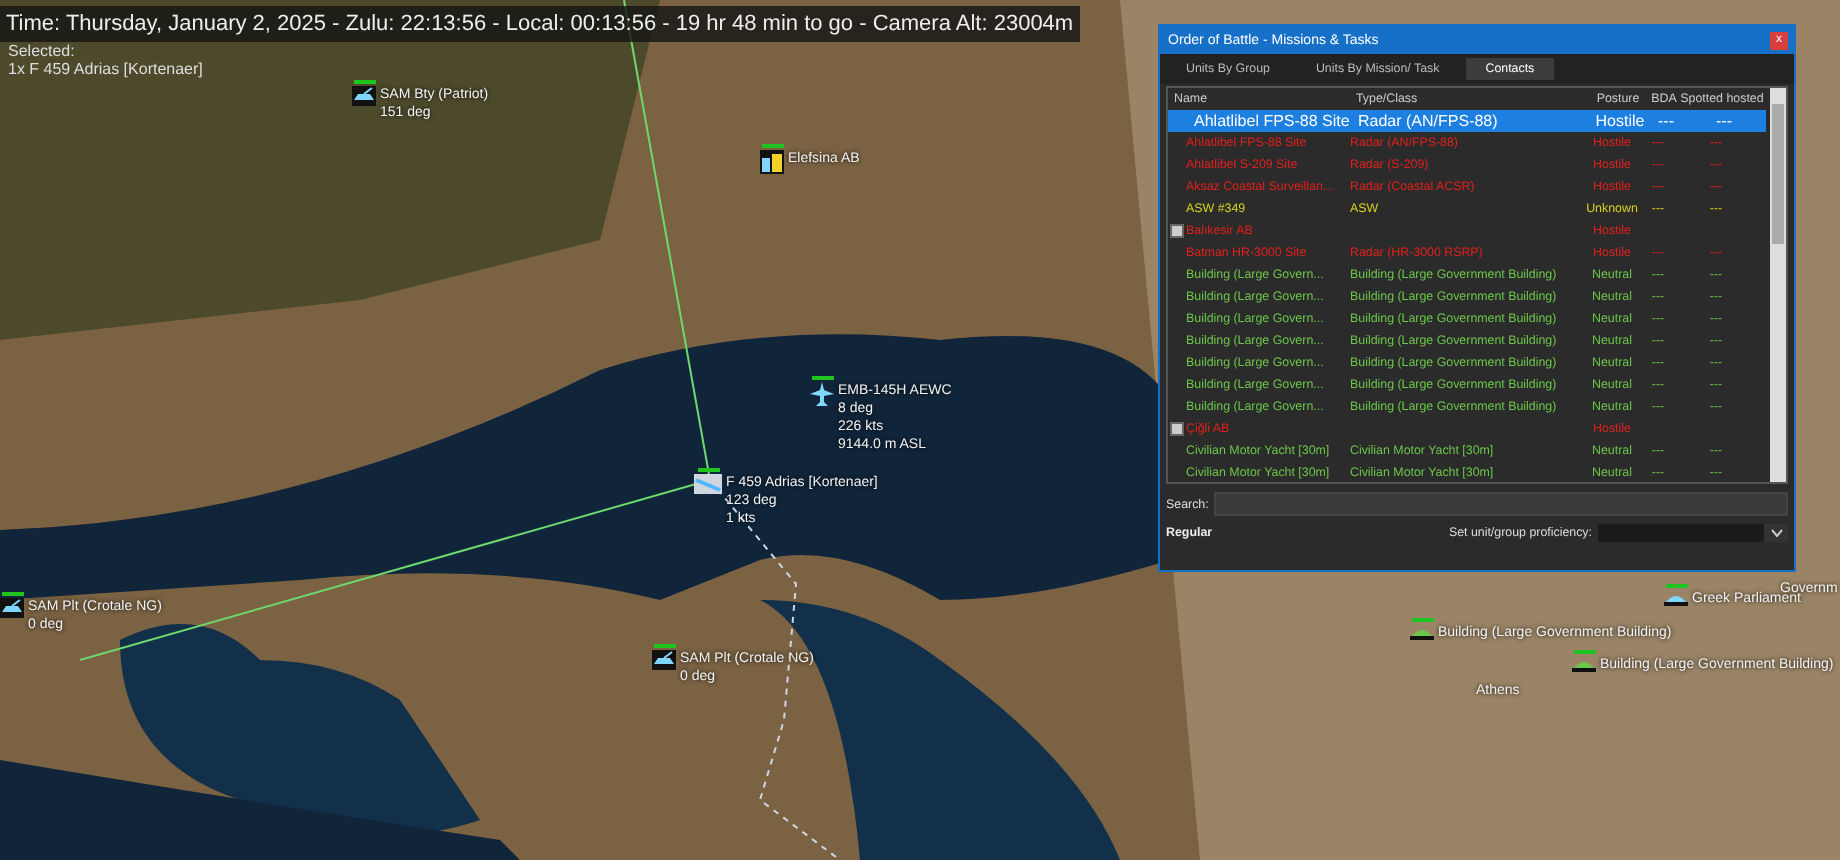 Image resolution: width=1840 pixels, height=860 pixels. What do you see at coordinates (40, 51) in the screenshot?
I see `selected-label: Selected:` at bounding box center [40, 51].